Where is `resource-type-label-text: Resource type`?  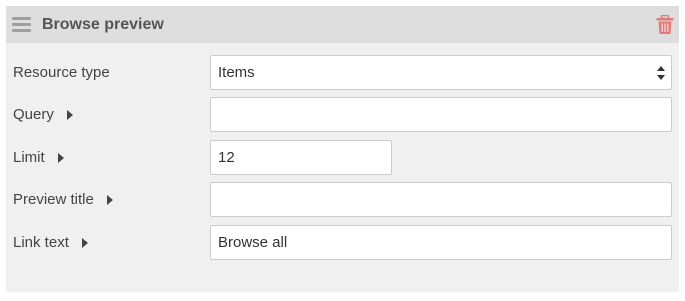
resource-type-label-text: Resource type is located at coordinates (61, 72).